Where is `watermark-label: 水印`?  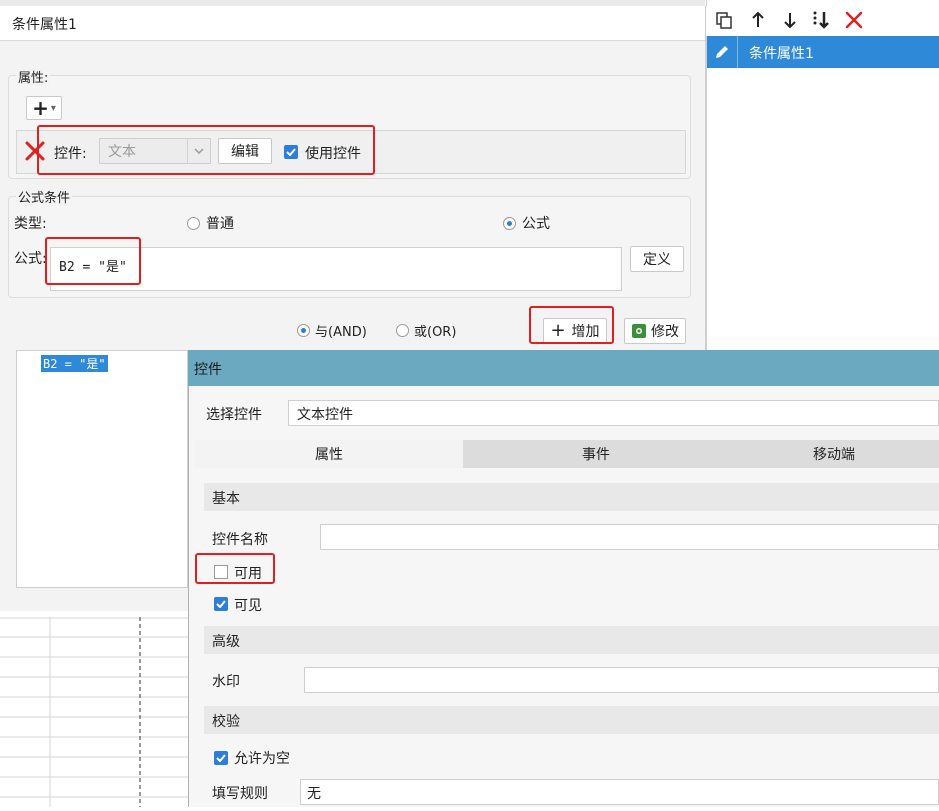
watermark-label: 水印 is located at coordinates (226, 682).